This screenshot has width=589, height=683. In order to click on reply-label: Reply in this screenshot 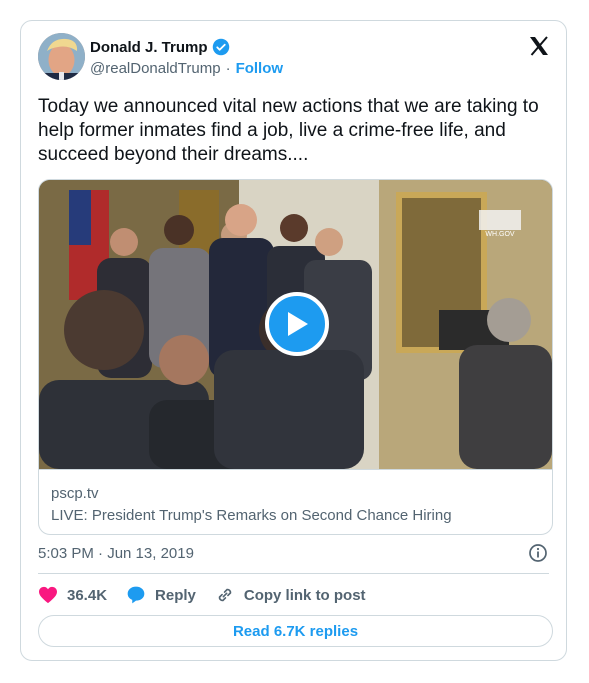, I will do `click(175, 595)`.